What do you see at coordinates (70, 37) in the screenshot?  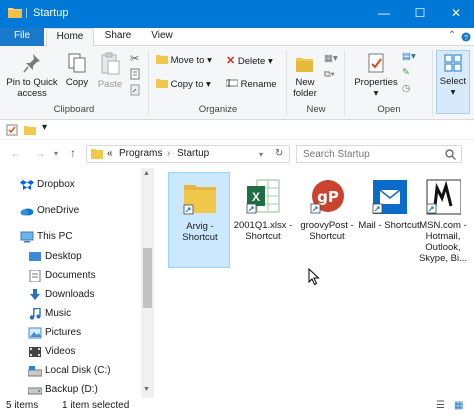 I see `tab-home: Home` at bounding box center [70, 37].